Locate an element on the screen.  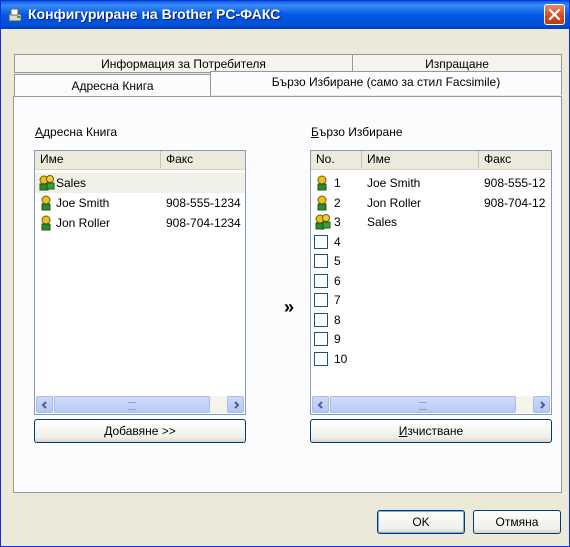
speed-dial-fax: 908-704-12 is located at coordinates (515, 202).